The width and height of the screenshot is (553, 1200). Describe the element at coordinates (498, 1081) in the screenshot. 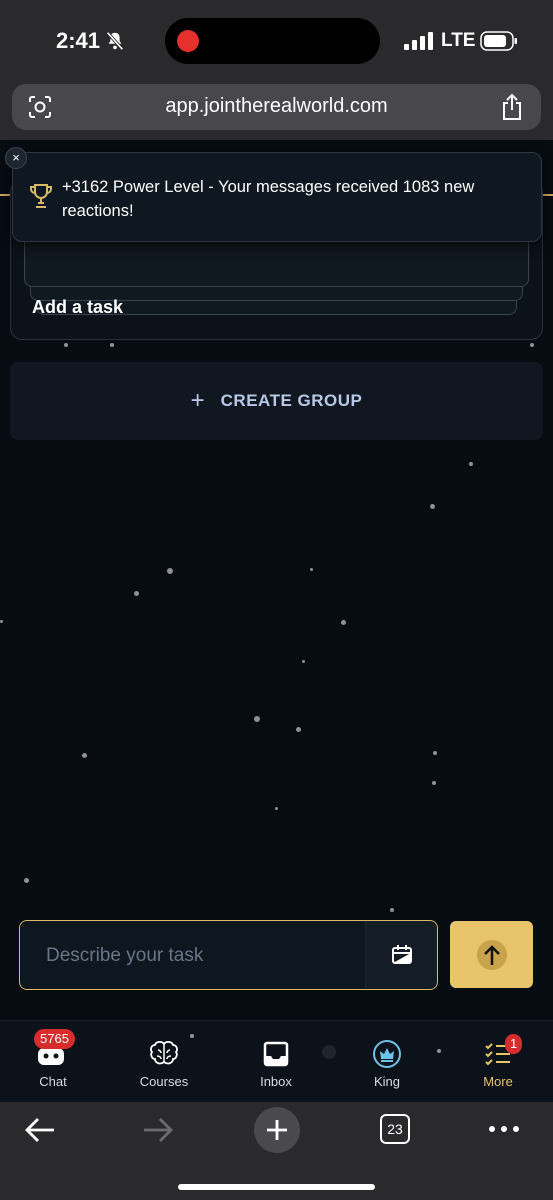

I see `nav-label-more: More` at that location.